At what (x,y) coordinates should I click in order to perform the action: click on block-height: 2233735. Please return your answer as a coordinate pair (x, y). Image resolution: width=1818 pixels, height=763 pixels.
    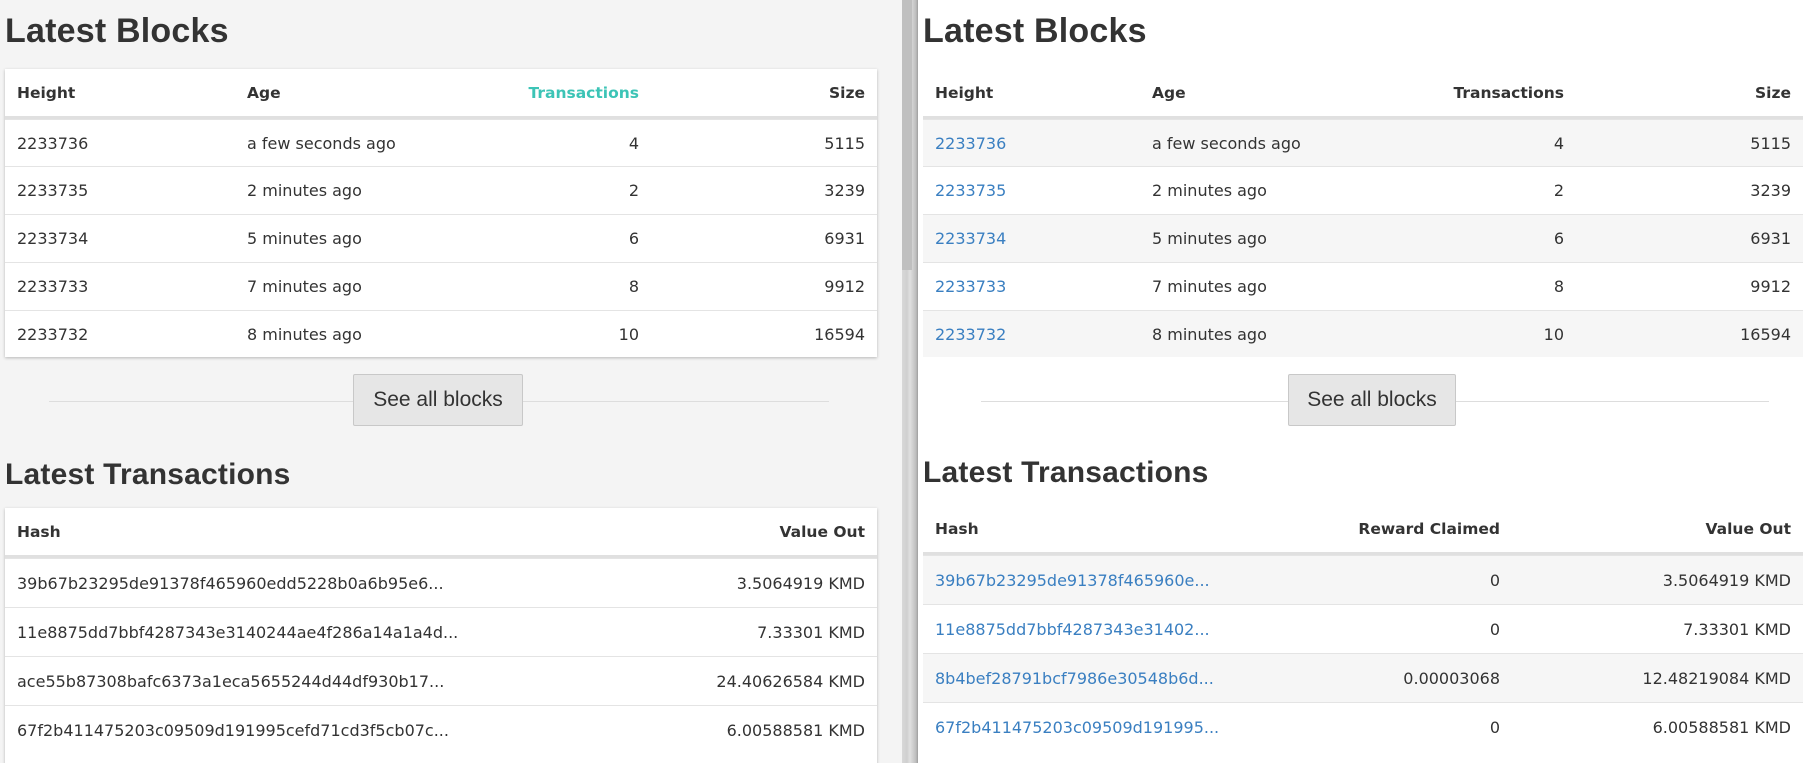
    Looking at the image, I should click on (120, 190).